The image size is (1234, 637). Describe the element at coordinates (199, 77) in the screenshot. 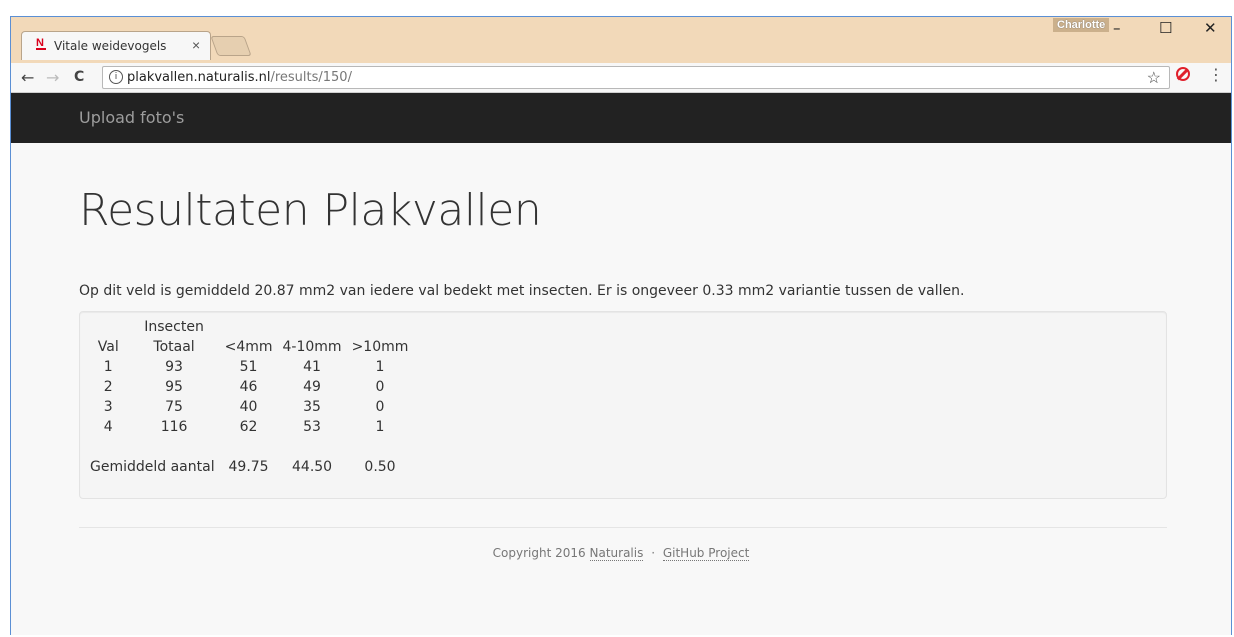

I see `url-host: plakvallen.naturalis.nl` at that location.